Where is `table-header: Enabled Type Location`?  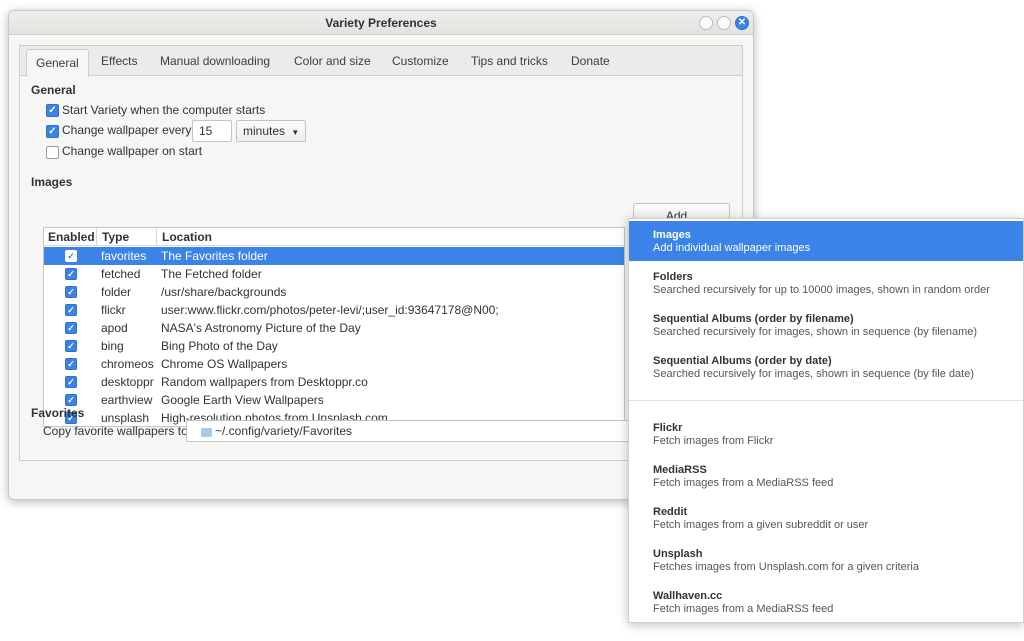
table-header: Enabled Type Location is located at coordinates (334, 237).